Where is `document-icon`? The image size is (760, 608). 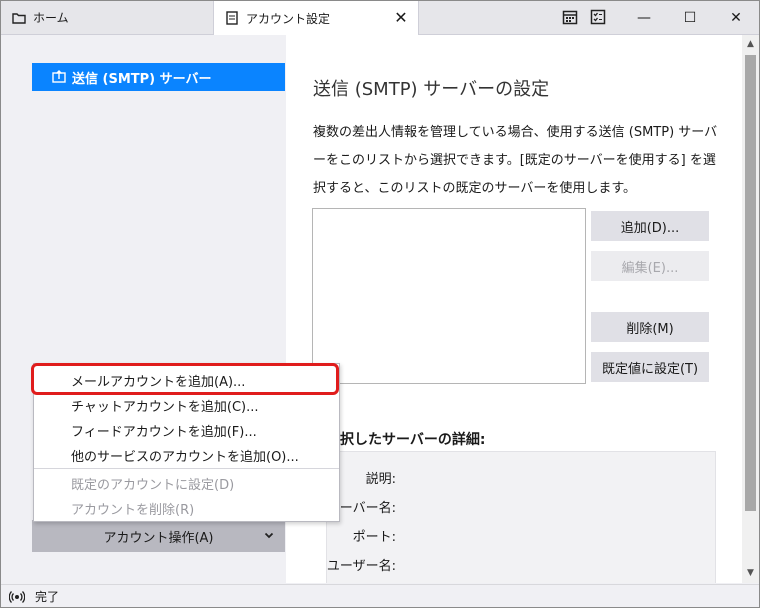 document-icon is located at coordinates (232, 18).